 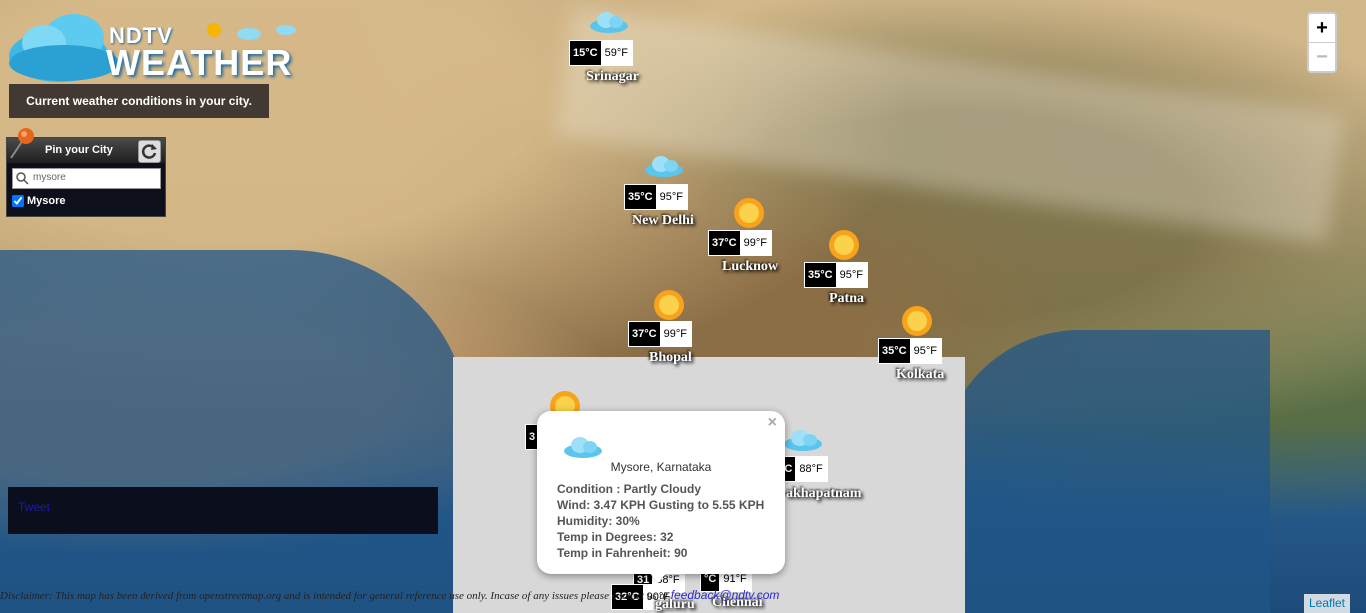 I want to click on pin-panel-header: Pin your City, so click(x=86, y=145).